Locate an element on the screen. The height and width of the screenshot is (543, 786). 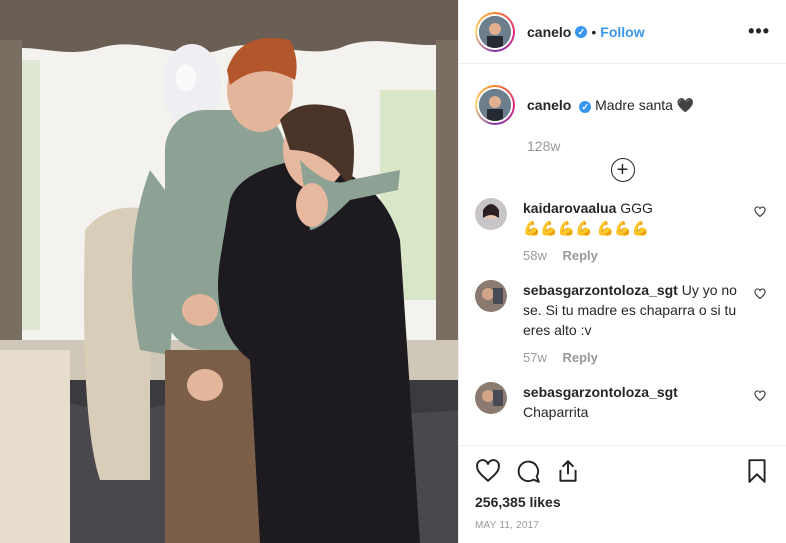
comment-item: sebasgarzontoloza_sgt Chaparrita is located at coordinates (622, 402).